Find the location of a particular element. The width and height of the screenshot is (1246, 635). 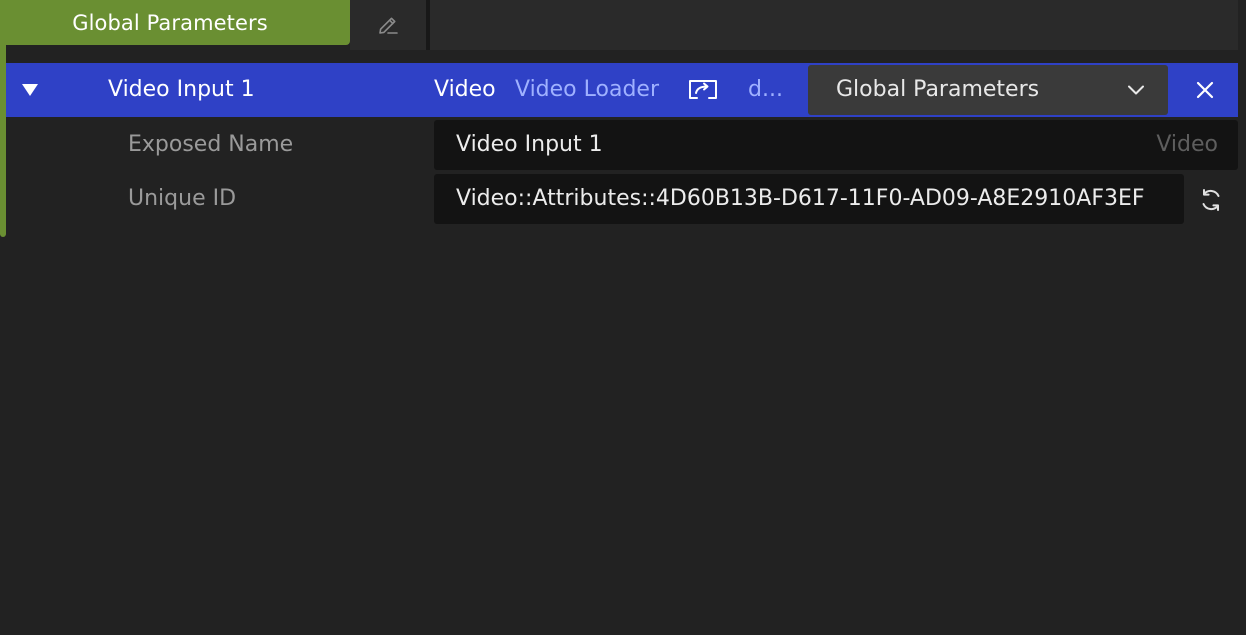

refresh-icon is located at coordinates (1211, 200).